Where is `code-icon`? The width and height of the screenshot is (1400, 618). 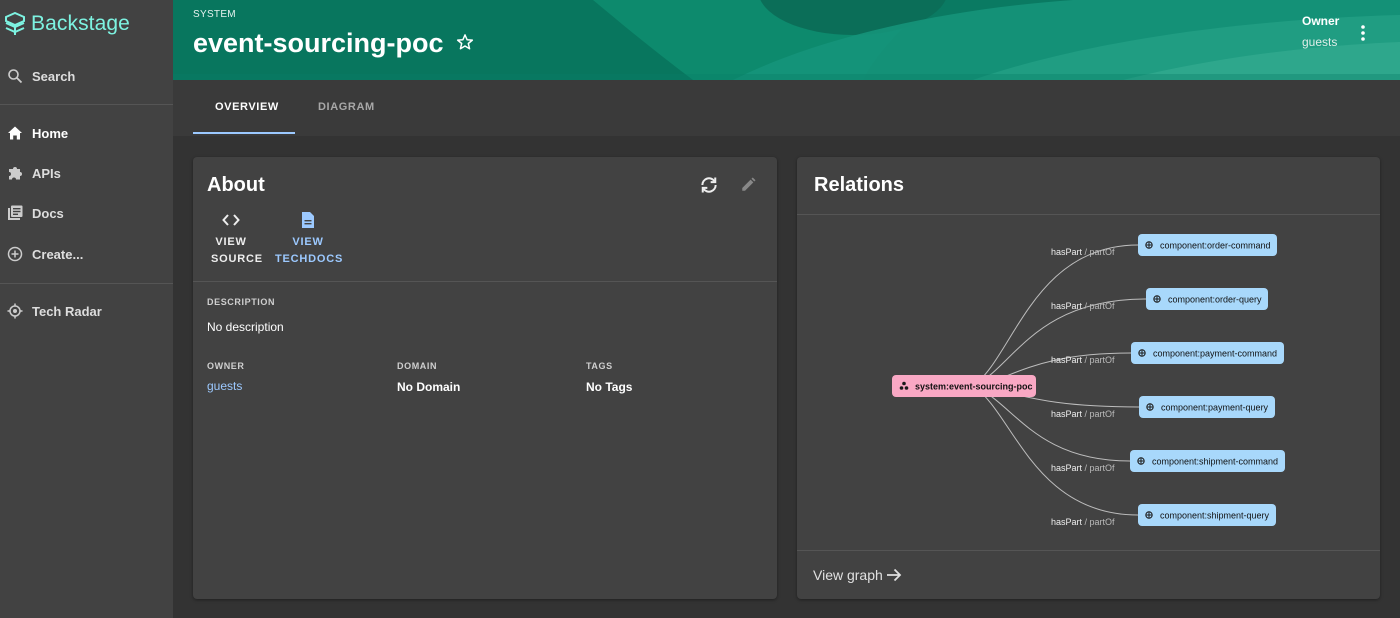
code-icon is located at coordinates (231, 220).